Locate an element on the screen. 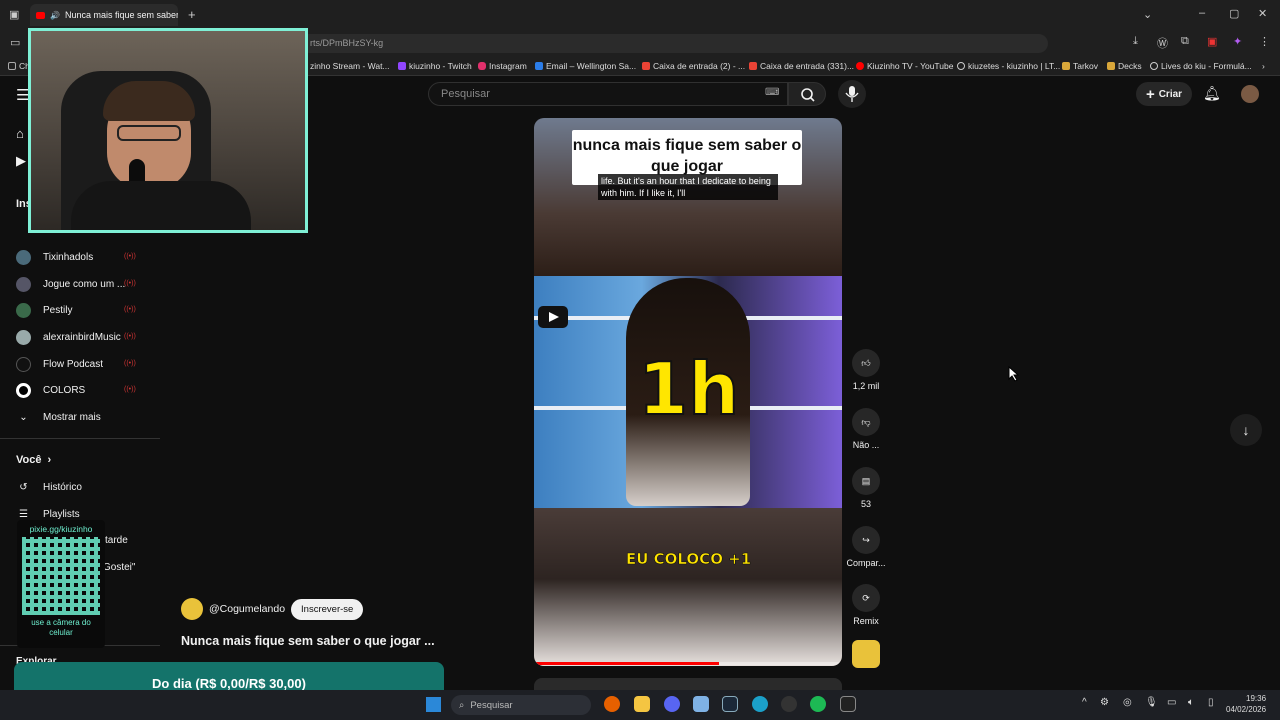  sidebar-divider is located at coordinates (80, 438).